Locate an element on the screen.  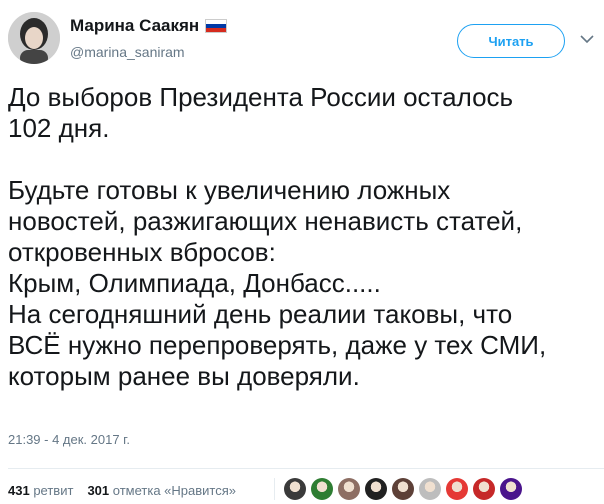
divider is located at coordinates (306, 468).